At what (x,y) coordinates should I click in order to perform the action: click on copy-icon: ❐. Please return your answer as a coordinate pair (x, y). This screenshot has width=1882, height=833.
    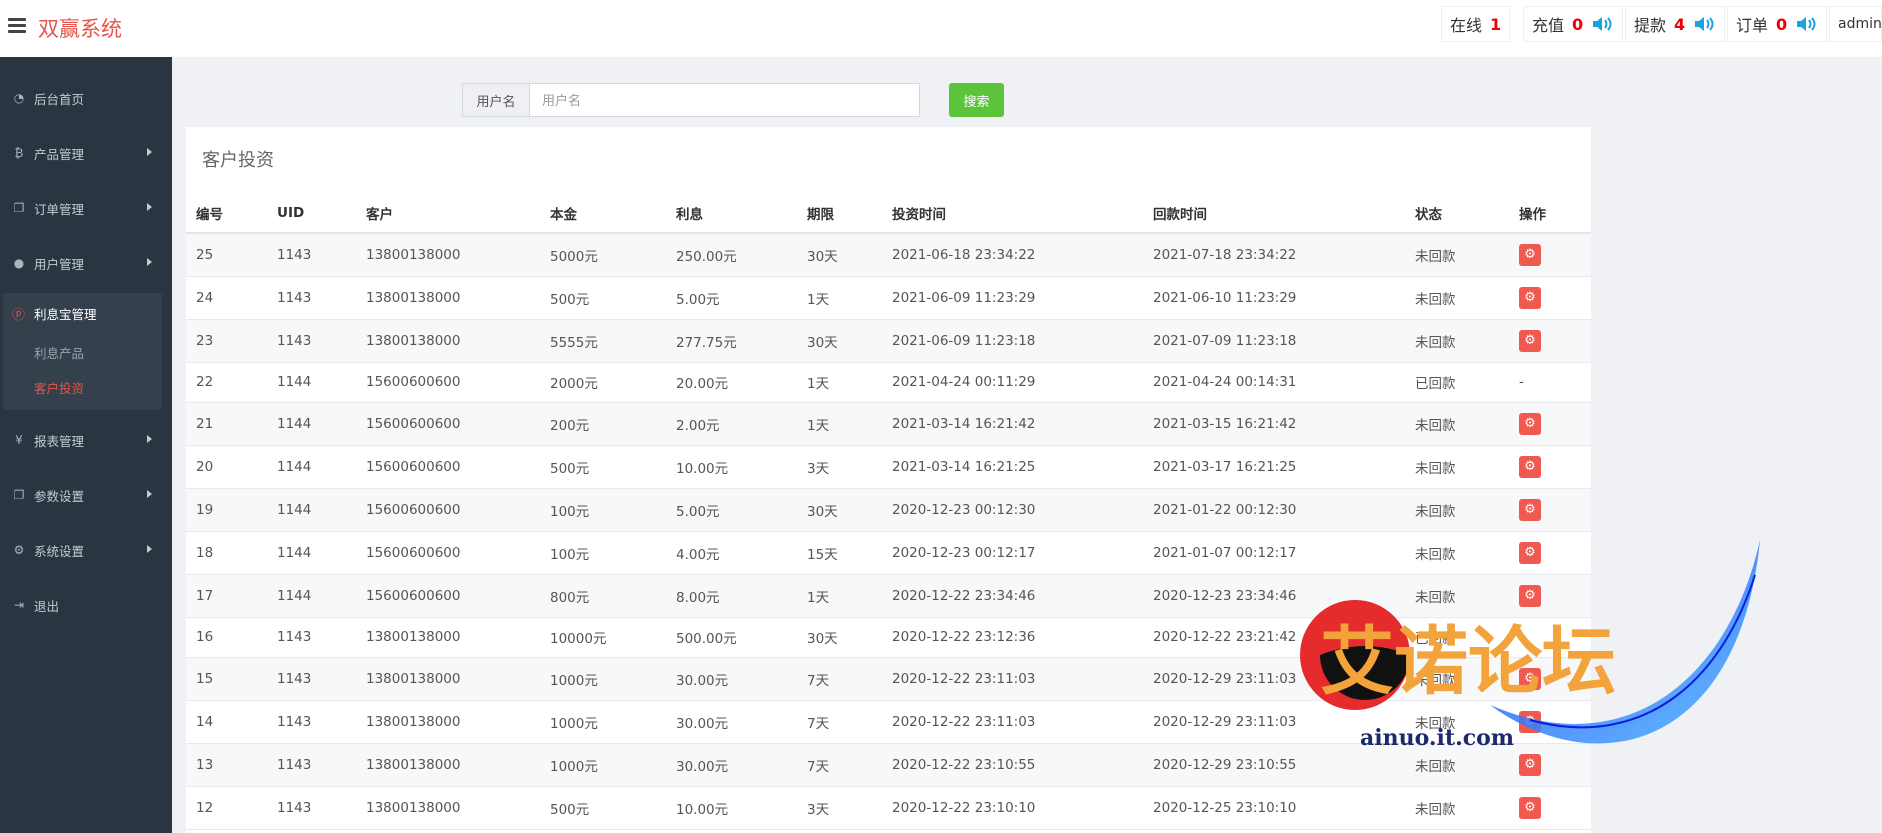
    Looking at the image, I should click on (19, 208).